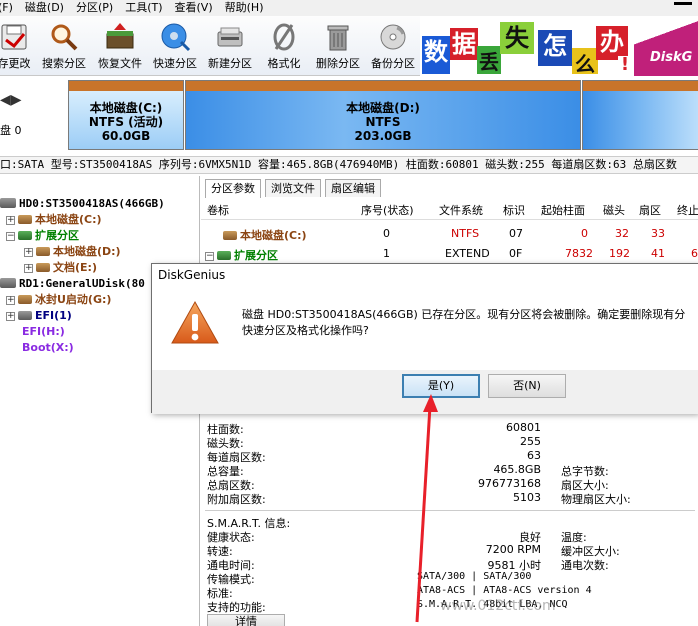 The image size is (698, 626). Describe the element at coordinates (195, 323) in the screenshot. I see `warning-icon` at that location.